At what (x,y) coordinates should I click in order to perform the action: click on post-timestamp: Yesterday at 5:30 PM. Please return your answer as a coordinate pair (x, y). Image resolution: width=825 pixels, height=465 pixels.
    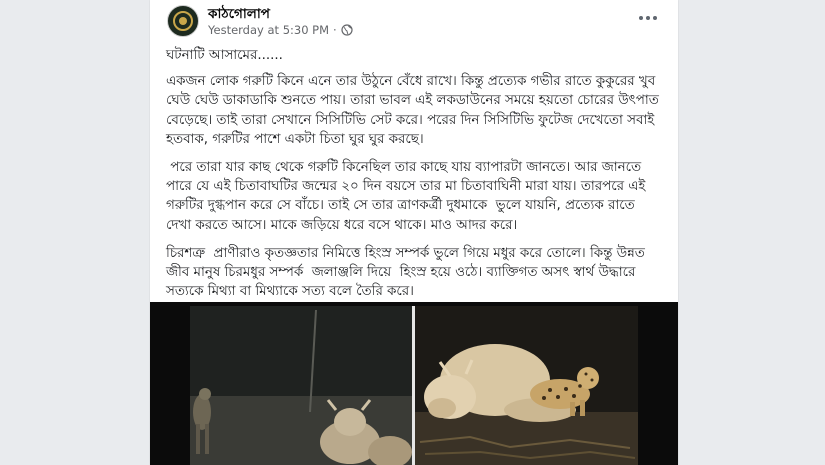
    Looking at the image, I should click on (268, 30).